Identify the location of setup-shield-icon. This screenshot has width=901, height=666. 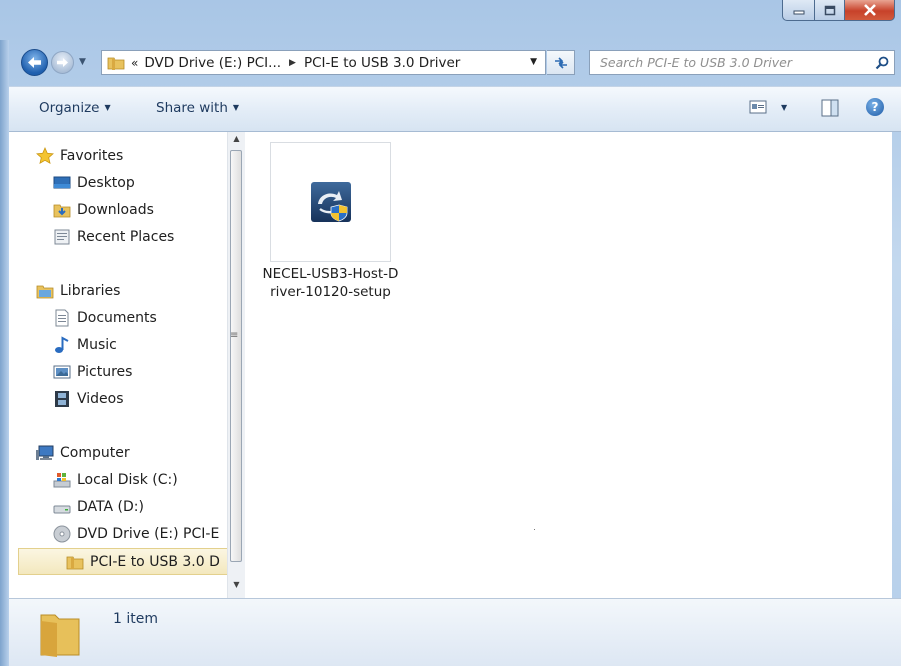
(330, 202).